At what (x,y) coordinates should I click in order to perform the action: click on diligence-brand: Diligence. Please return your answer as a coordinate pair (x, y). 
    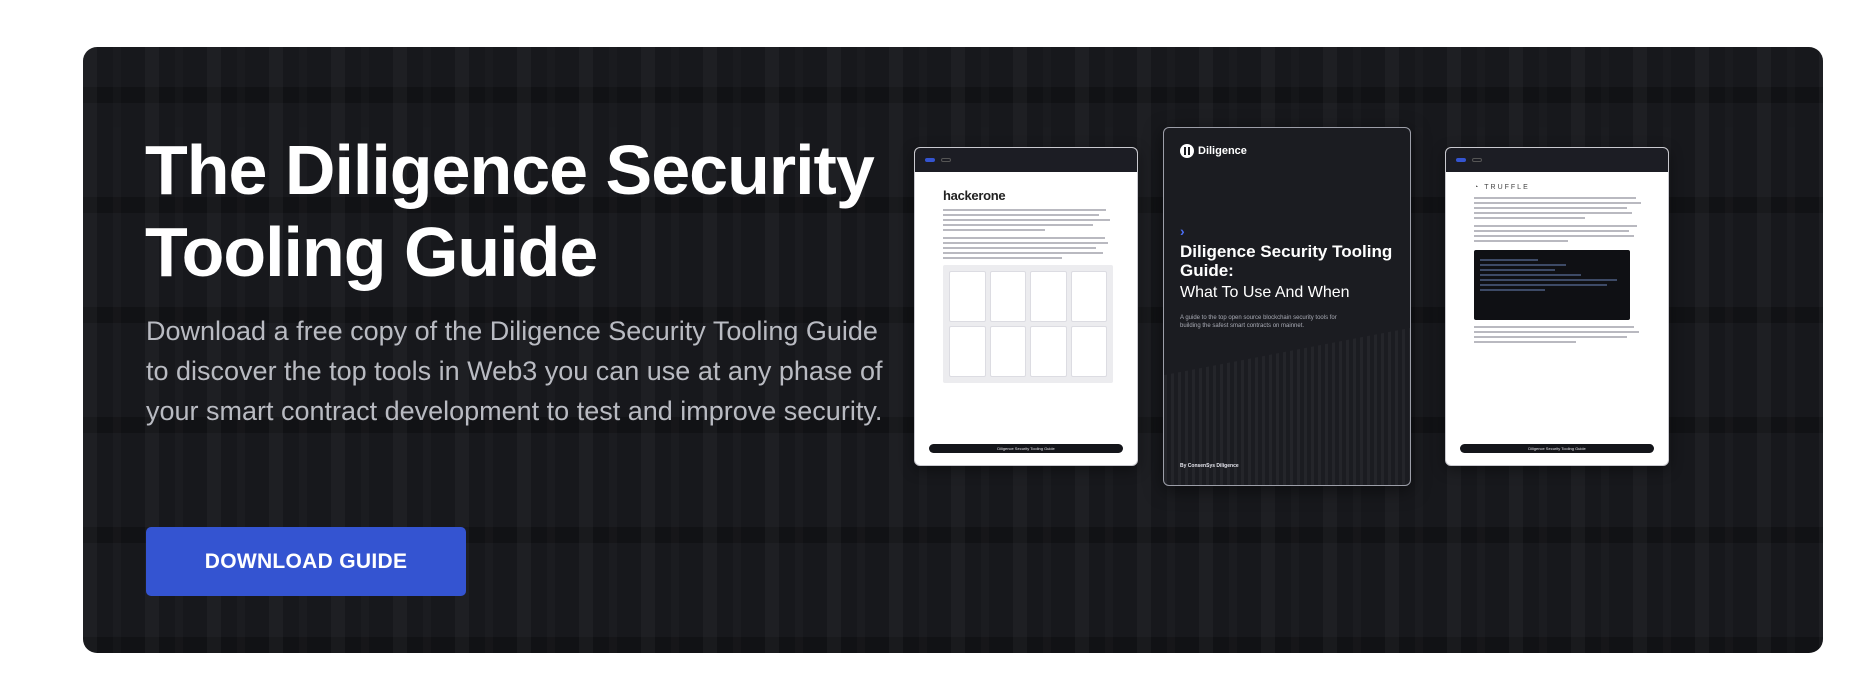
    Looking at the image, I should click on (1222, 151).